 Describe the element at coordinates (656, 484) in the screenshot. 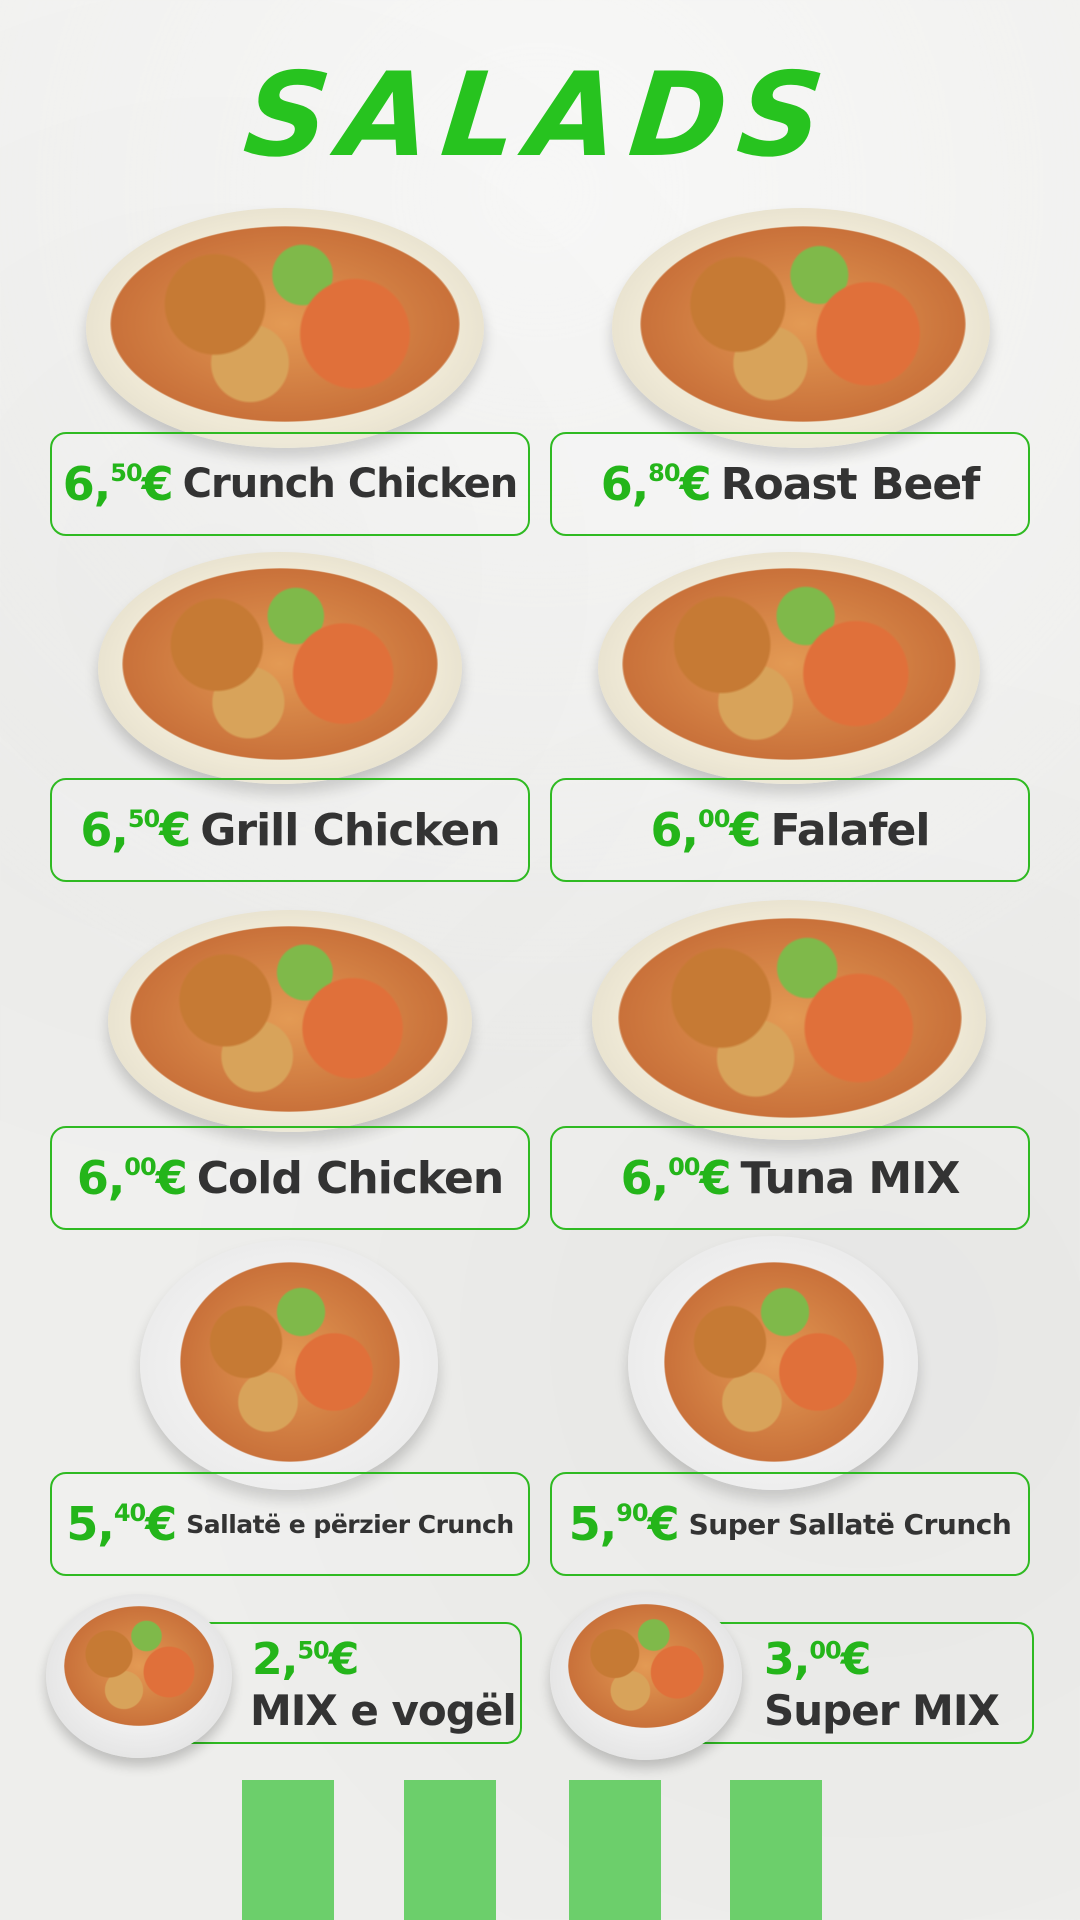

I see `price: 6,80€` at that location.